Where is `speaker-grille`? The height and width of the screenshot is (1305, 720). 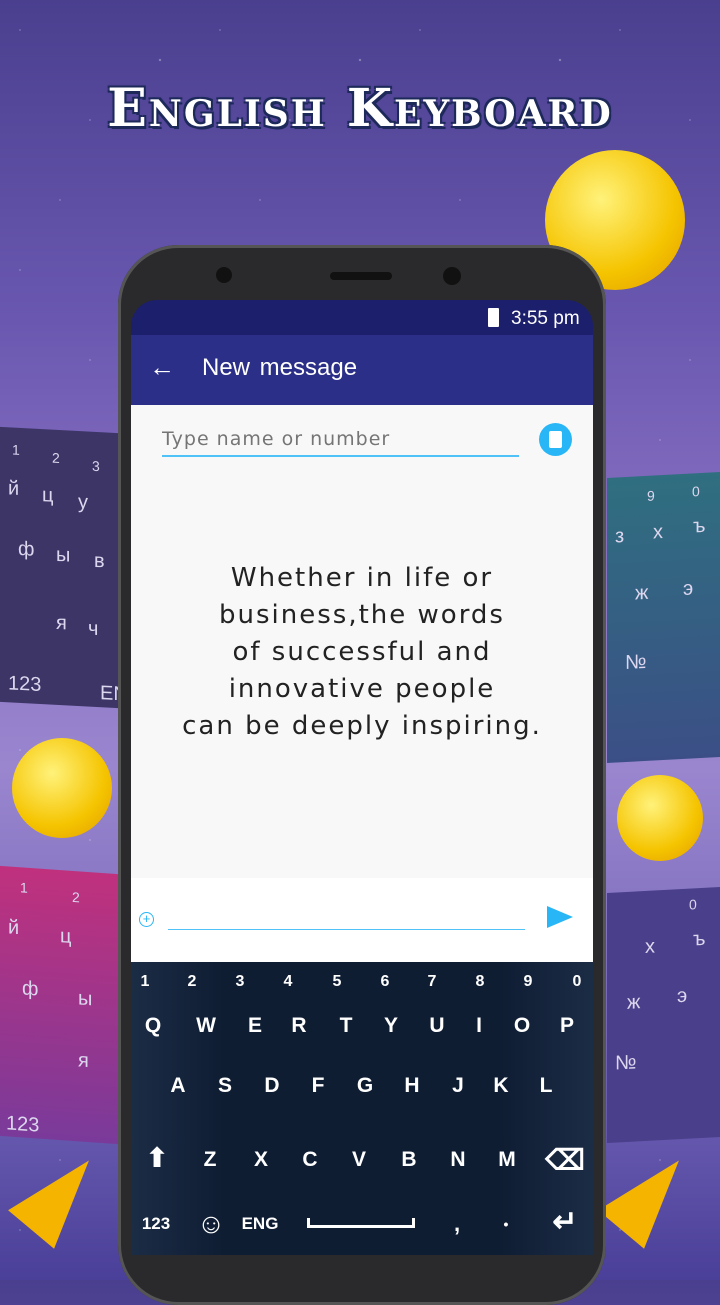
speaker-grille is located at coordinates (361, 276).